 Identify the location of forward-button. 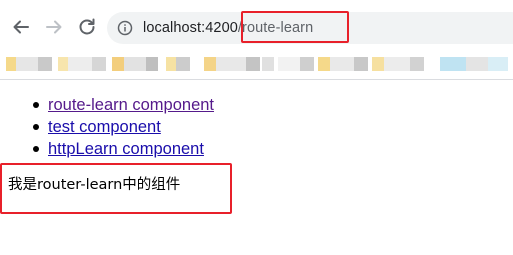
(54, 27).